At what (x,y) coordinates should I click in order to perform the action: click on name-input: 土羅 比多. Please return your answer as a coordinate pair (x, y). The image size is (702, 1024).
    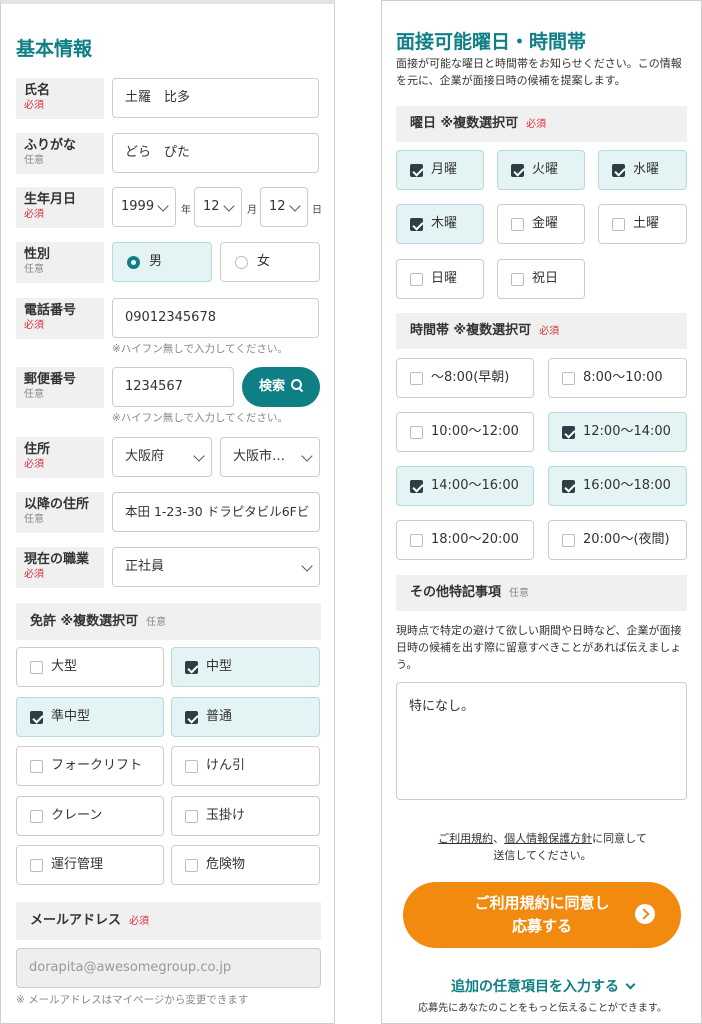
    Looking at the image, I should click on (215, 98).